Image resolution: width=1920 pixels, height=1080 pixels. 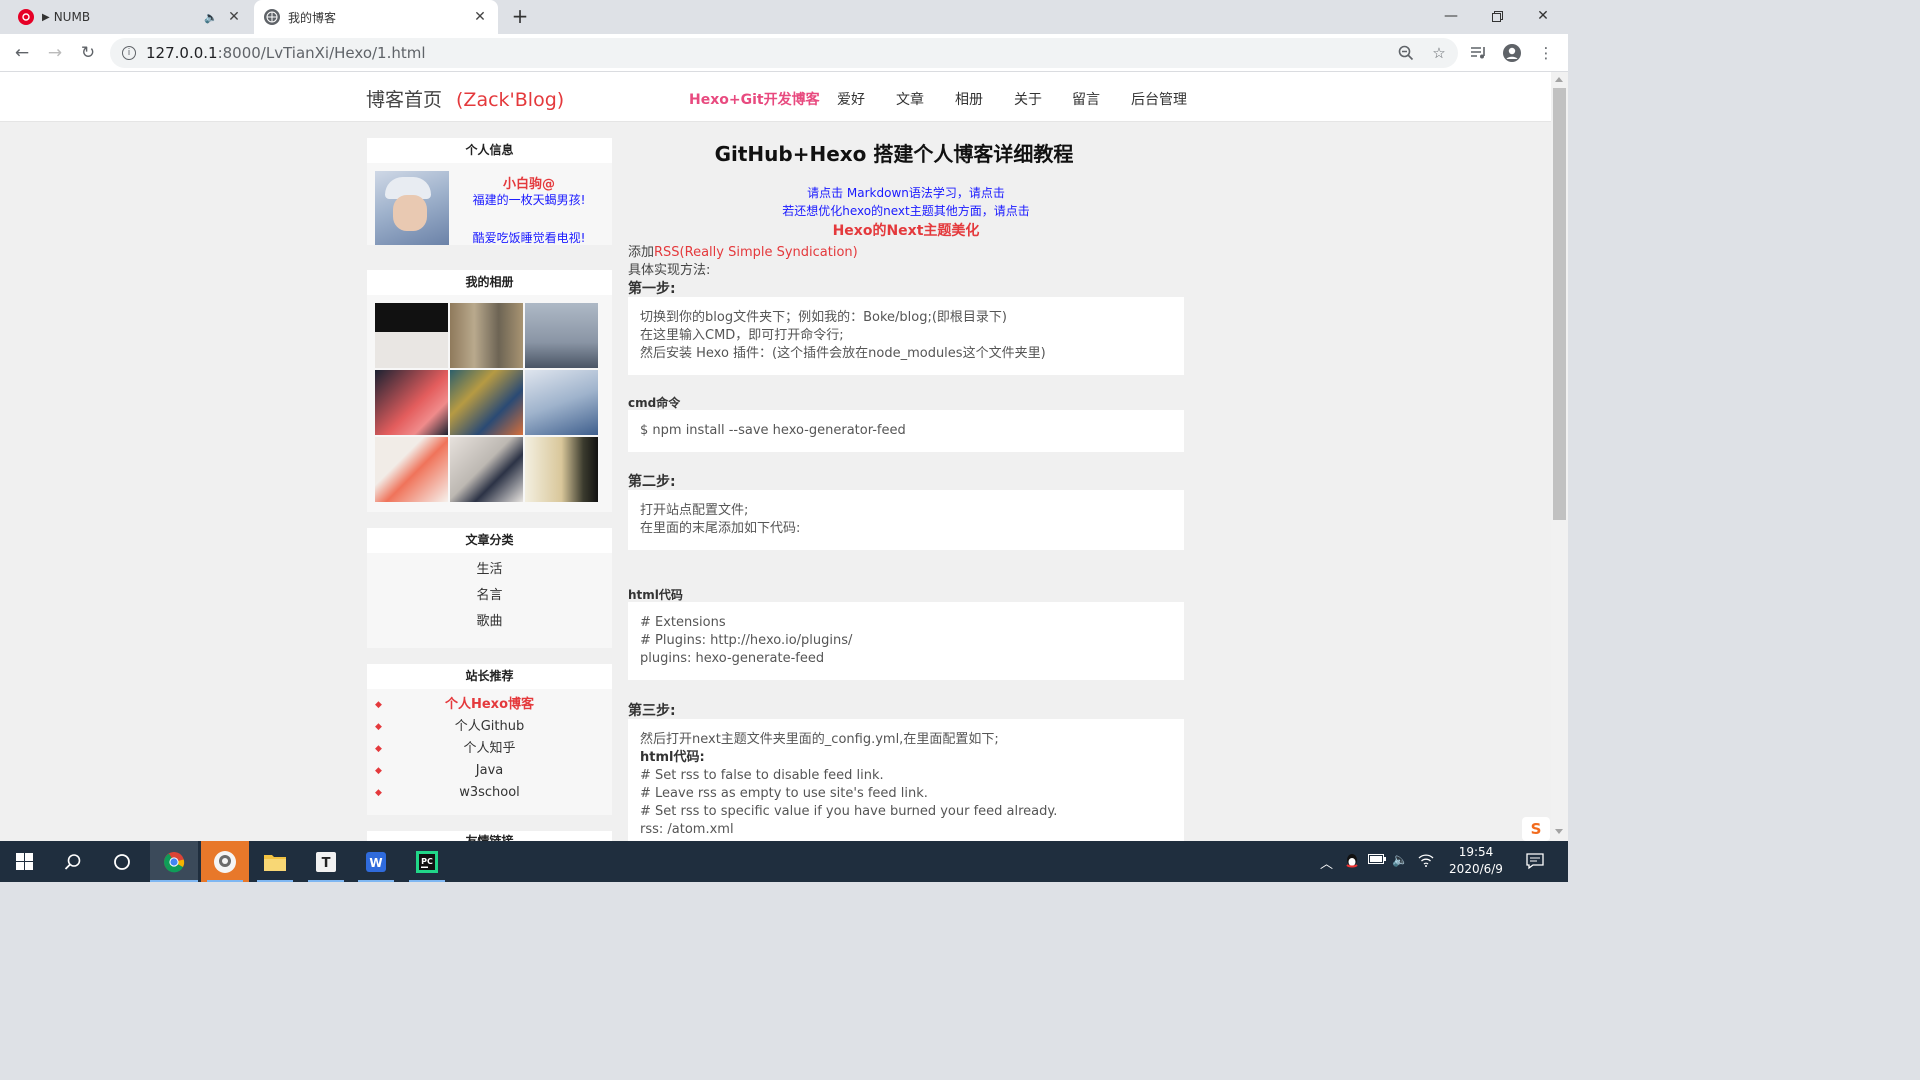 I want to click on method-line: 具体实现方法:, so click(x=669, y=270).